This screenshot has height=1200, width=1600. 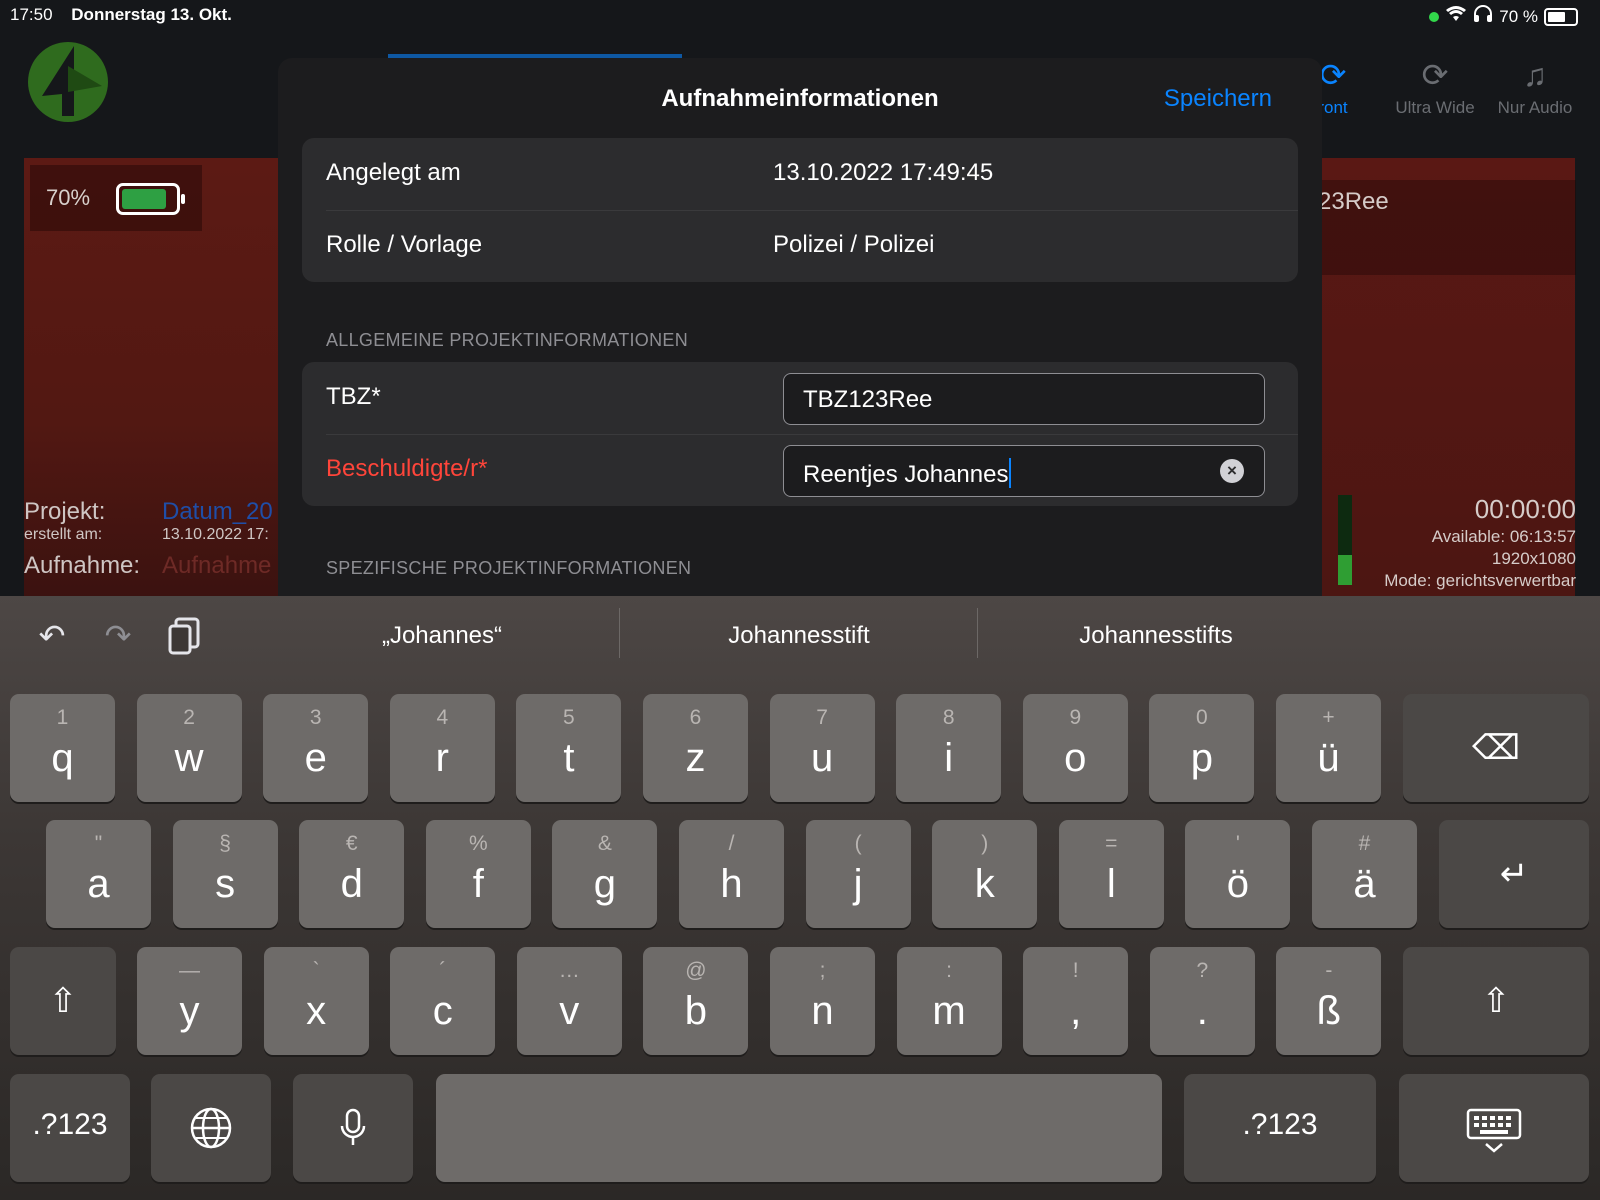 What do you see at coordinates (1328, 748) in the screenshot?
I see `key-row1-10: + ü` at bounding box center [1328, 748].